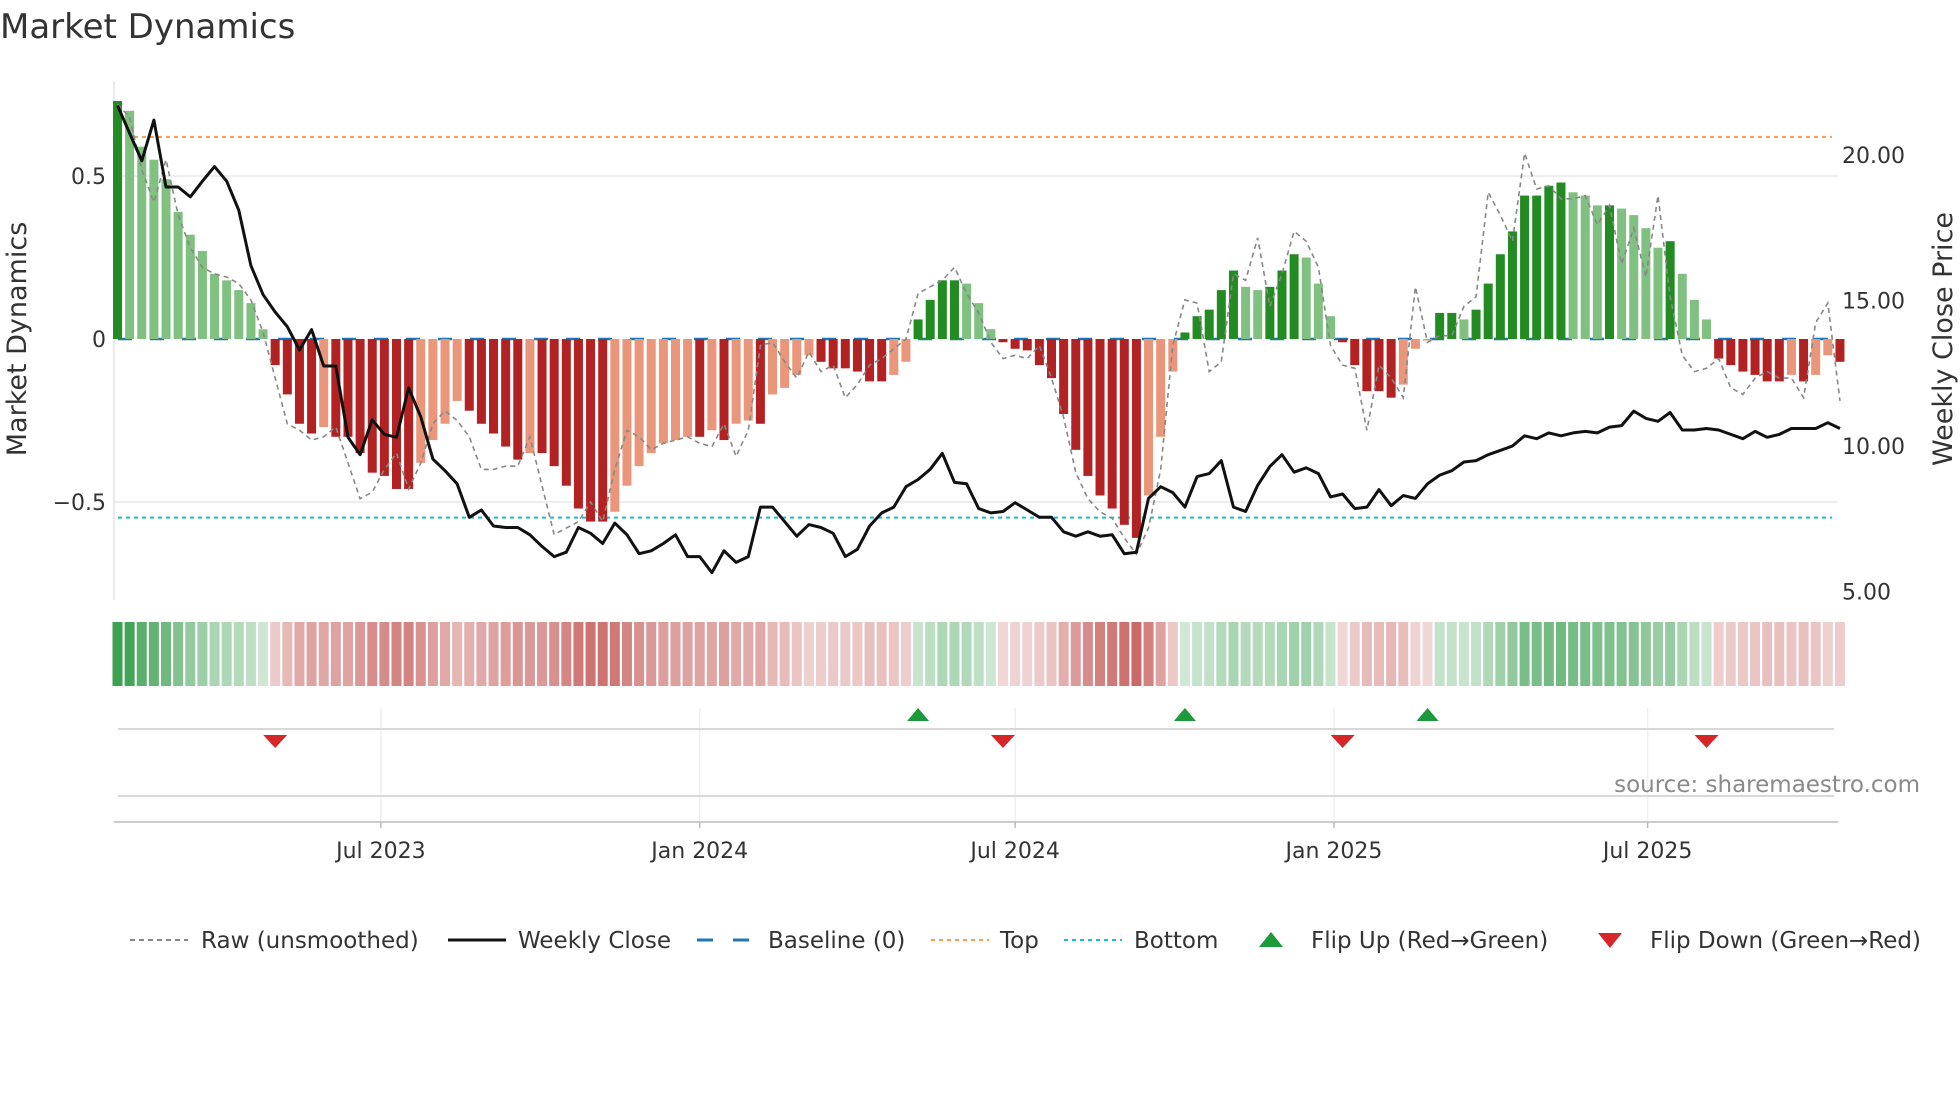 The height and width of the screenshot is (1106, 1960). What do you see at coordinates (918, 714) in the screenshot?
I see `flip-up-marker` at bounding box center [918, 714].